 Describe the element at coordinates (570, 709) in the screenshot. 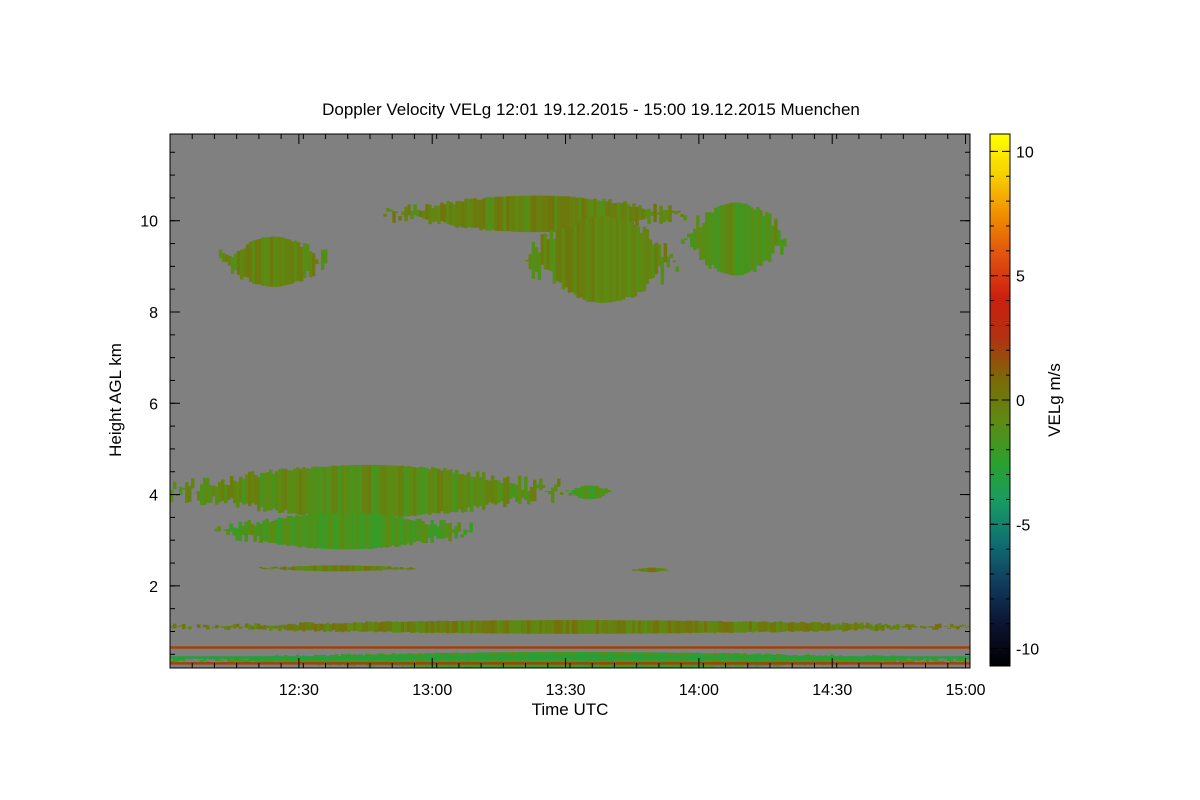

I see `x-axis-label: Time UTC` at that location.